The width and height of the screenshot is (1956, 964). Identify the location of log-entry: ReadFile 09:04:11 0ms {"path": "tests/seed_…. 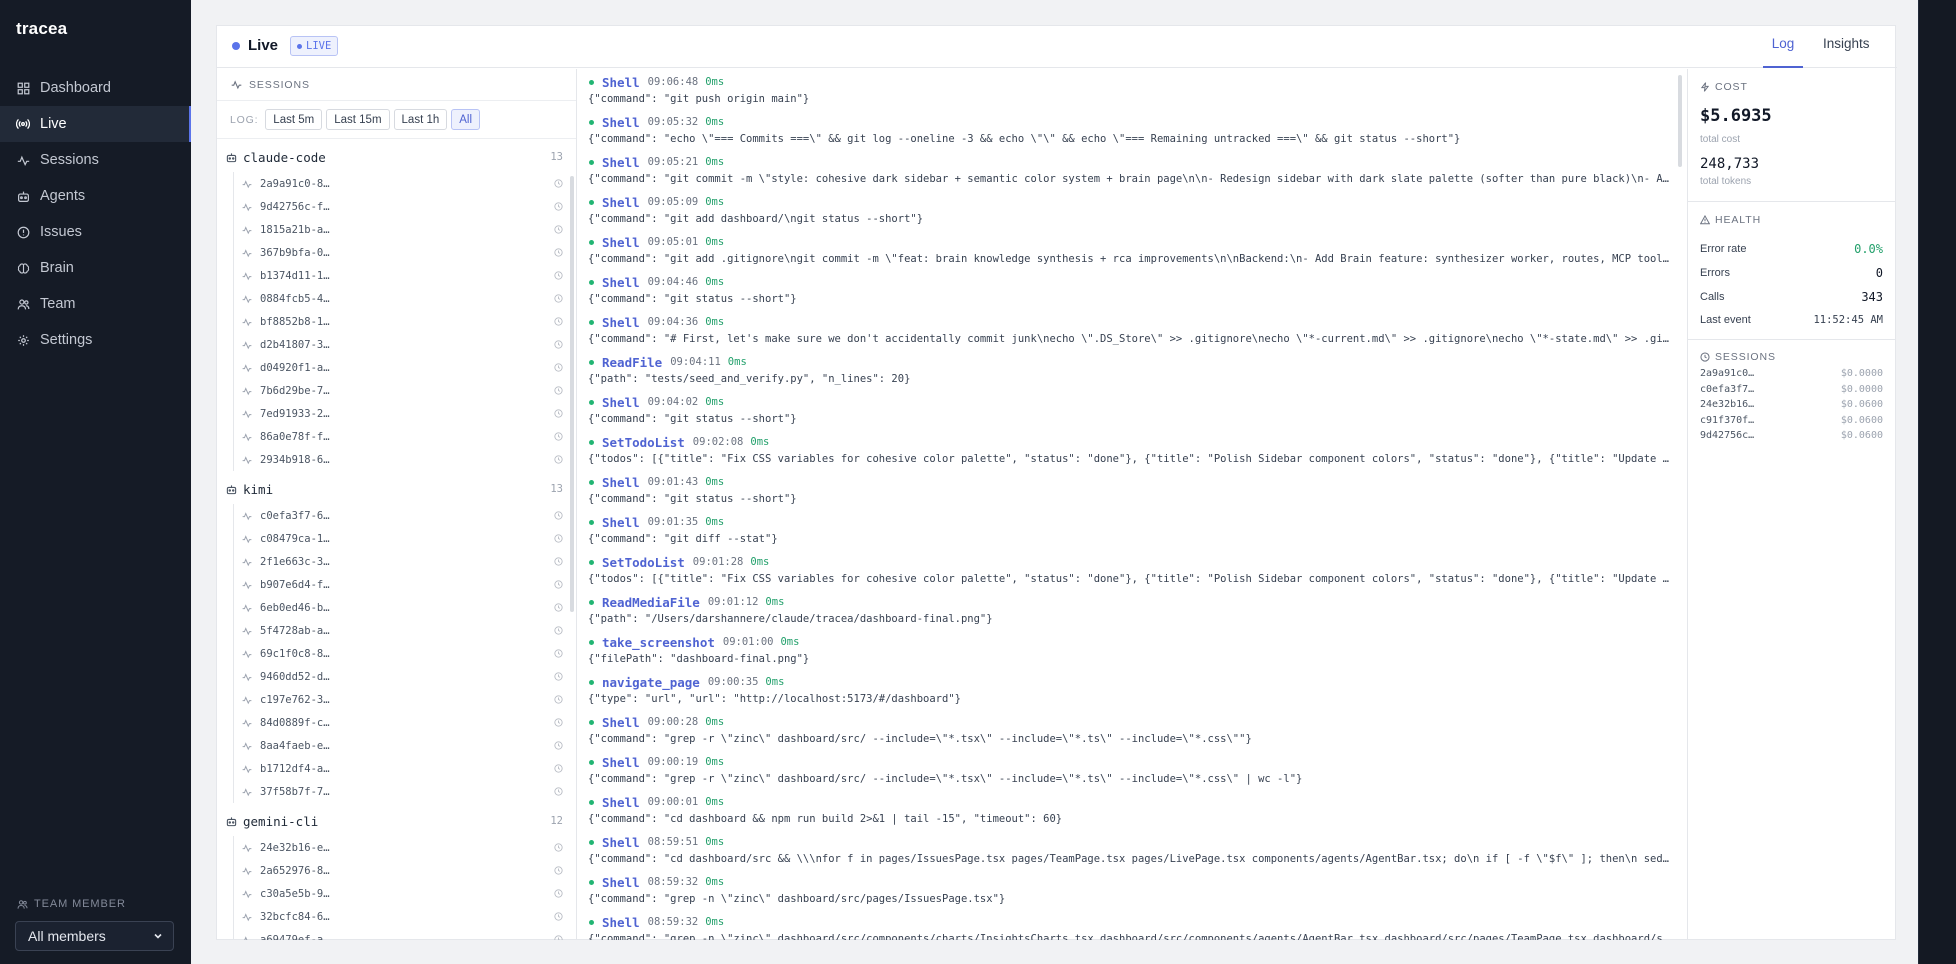
(1131, 369).